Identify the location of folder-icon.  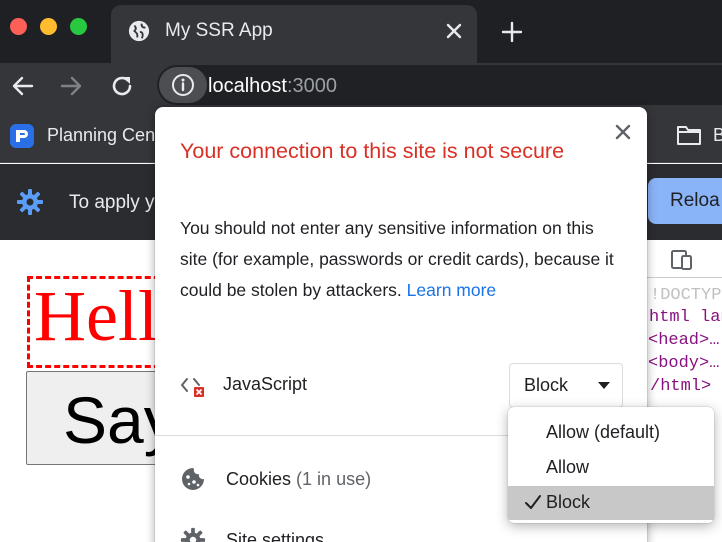
(689, 135).